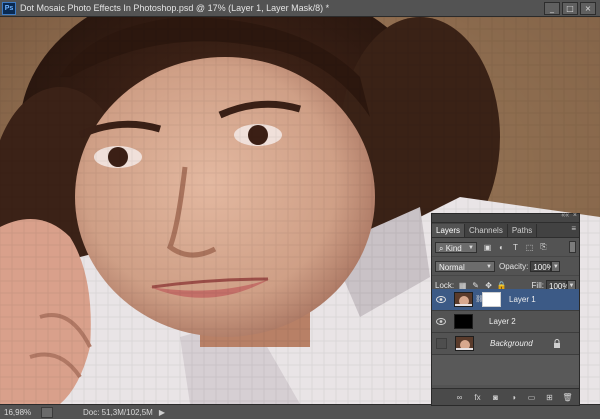 The height and width of the screenshot is (419, 600). What do you see at coordinates (505, 300) in the screenshot?
I see `layer-row-layer-1: ⛓ Layer 1` at bounding box center [505, 300].